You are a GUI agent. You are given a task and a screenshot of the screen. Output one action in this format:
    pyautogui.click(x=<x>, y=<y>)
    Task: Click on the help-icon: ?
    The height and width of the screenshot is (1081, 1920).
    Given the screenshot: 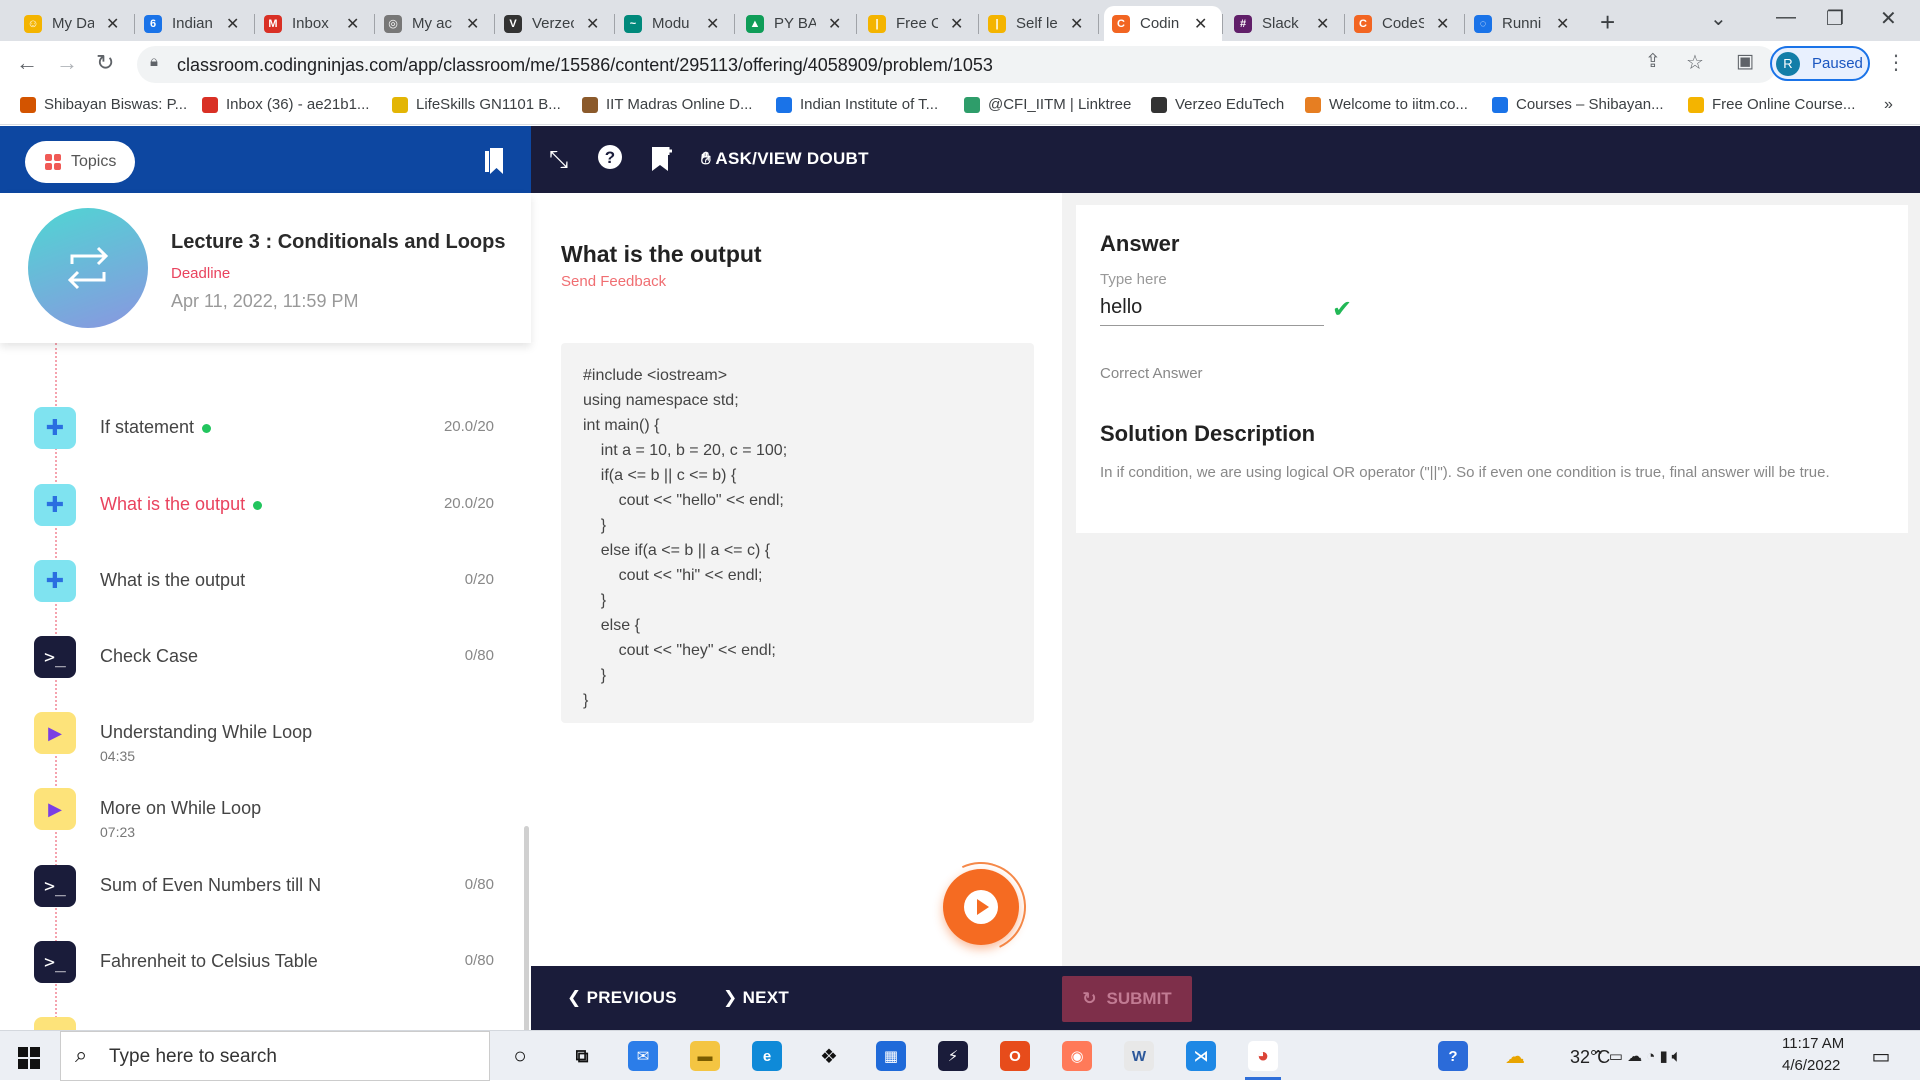 What is the action you would take?
    pyautogui.click(x=610, y=160)
    